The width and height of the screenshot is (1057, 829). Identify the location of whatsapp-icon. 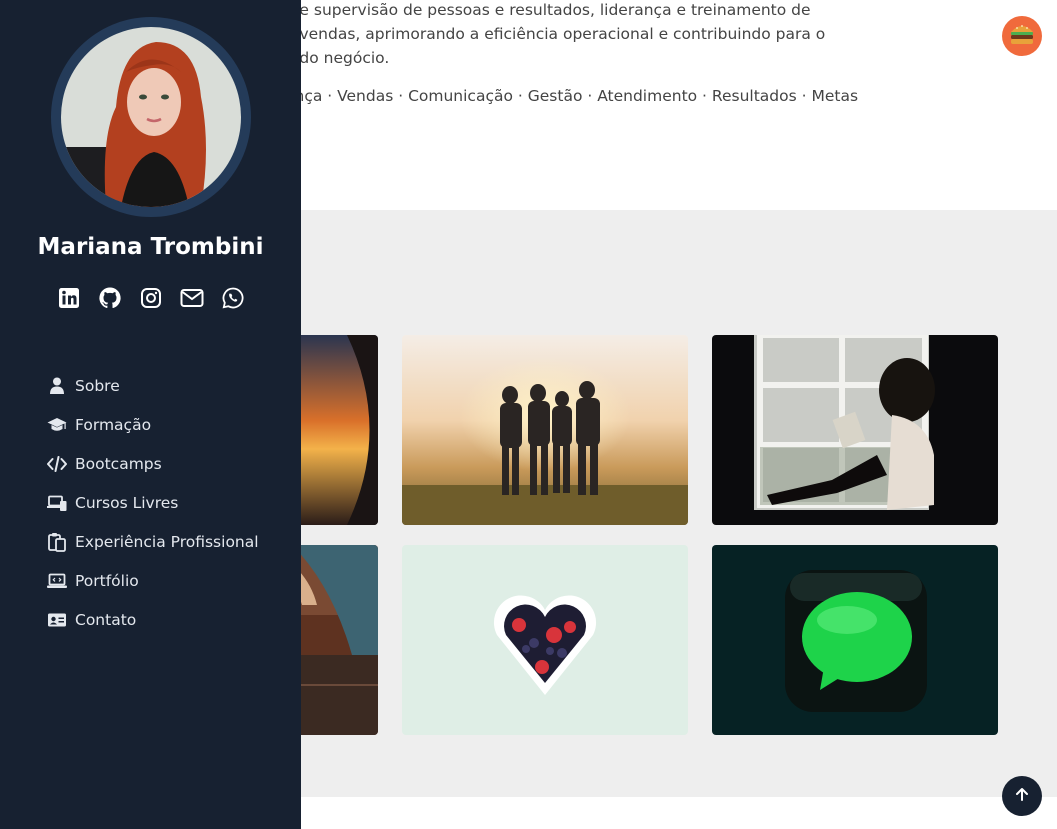
(233, 298).